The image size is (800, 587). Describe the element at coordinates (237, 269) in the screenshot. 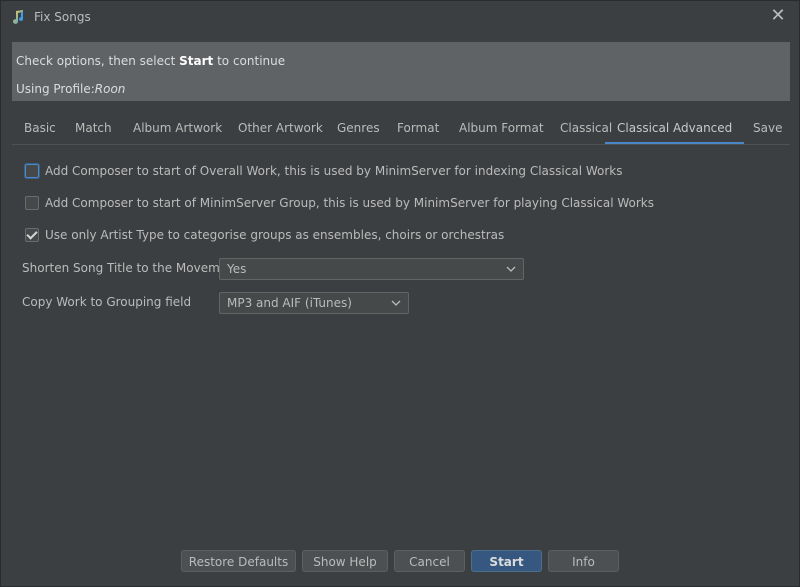

I see `shorten-title-value: Yes` at that location.